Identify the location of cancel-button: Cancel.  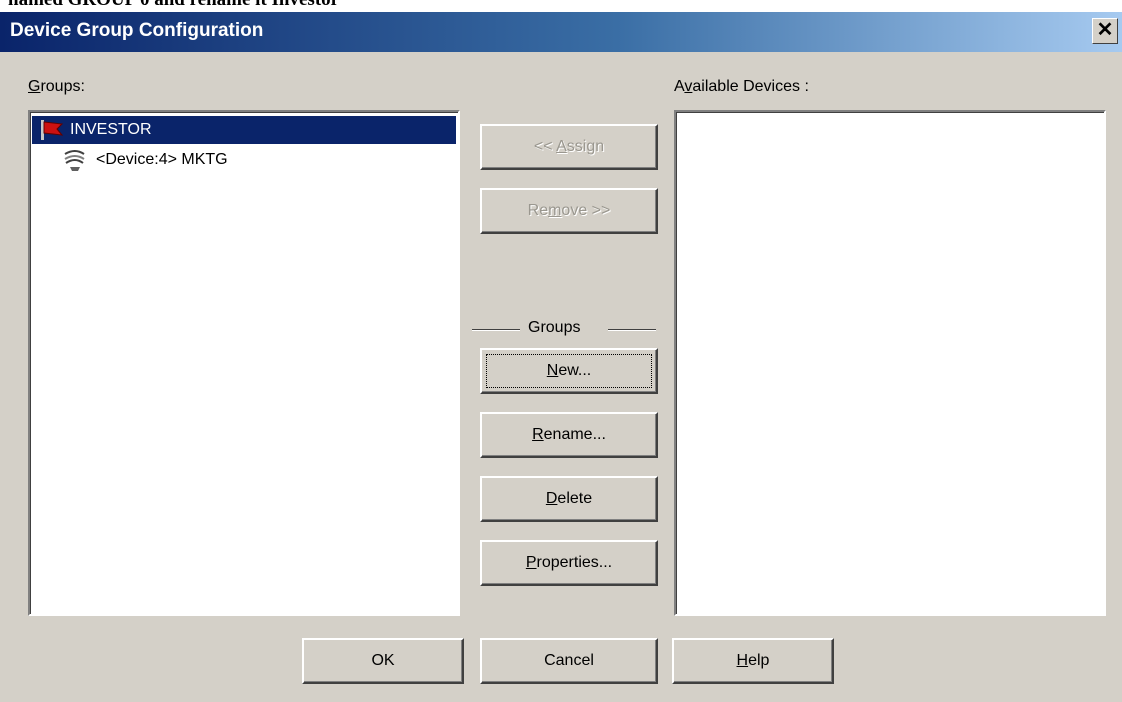
(569, 661).